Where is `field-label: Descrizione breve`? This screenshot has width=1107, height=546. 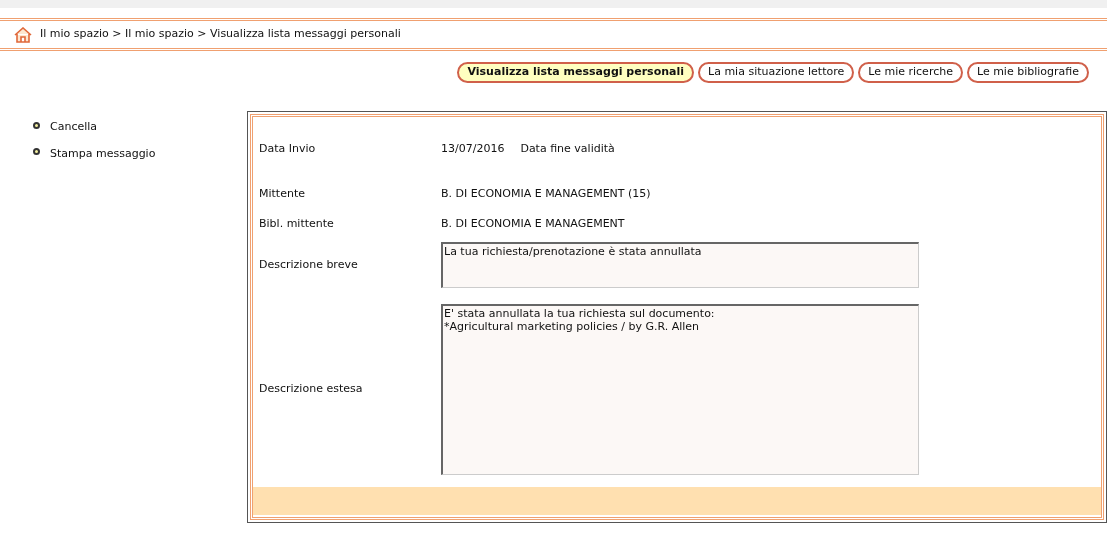 field-label: Descrizione breve is located at coordinates (309, 264).